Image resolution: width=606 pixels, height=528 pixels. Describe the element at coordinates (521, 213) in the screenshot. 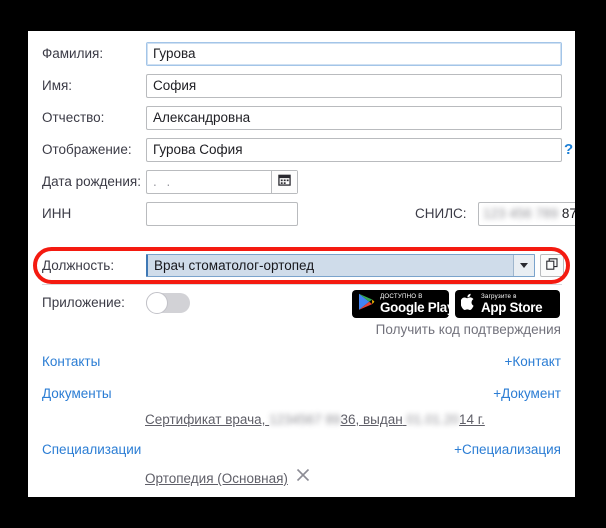

I see `snils-blurred-part: 123 456 789` at that location.